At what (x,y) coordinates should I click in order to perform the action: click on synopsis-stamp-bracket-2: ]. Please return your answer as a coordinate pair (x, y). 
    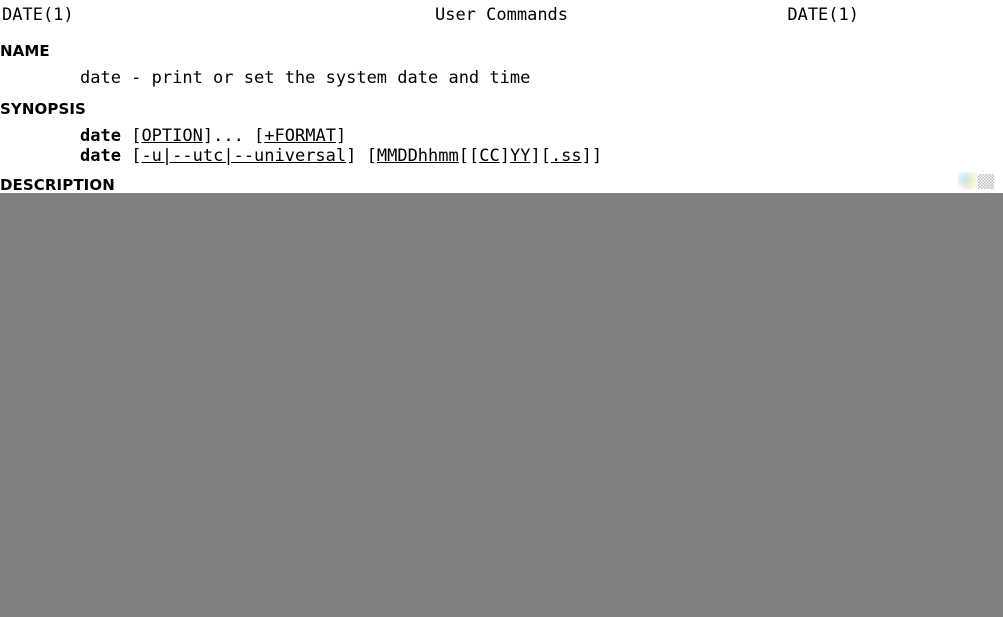
    Looking at the image, I should click on (504, 156).